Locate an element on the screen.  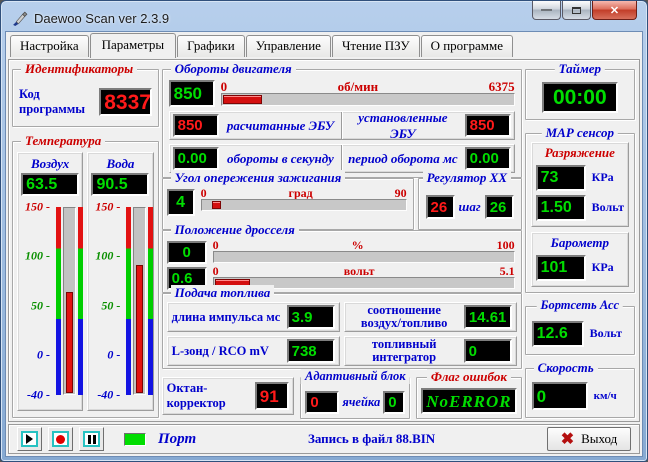
throttle-volts-unit: вольт is located at coordinates (359, 271).